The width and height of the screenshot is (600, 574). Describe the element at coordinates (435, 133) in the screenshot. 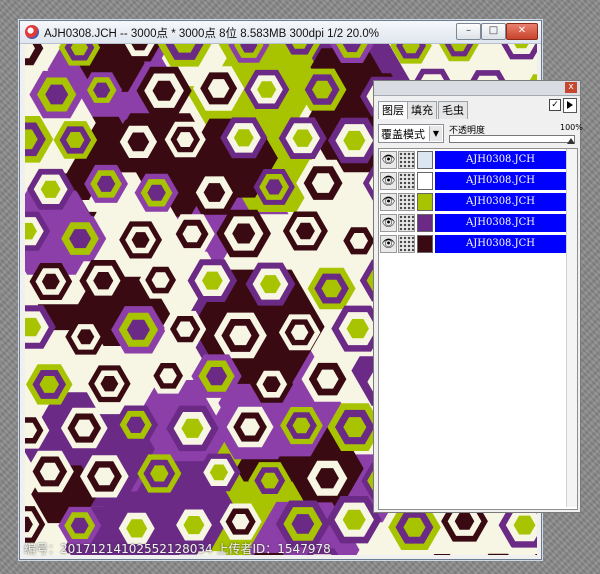

I see `chevron-down-icon: ▼` at that location.